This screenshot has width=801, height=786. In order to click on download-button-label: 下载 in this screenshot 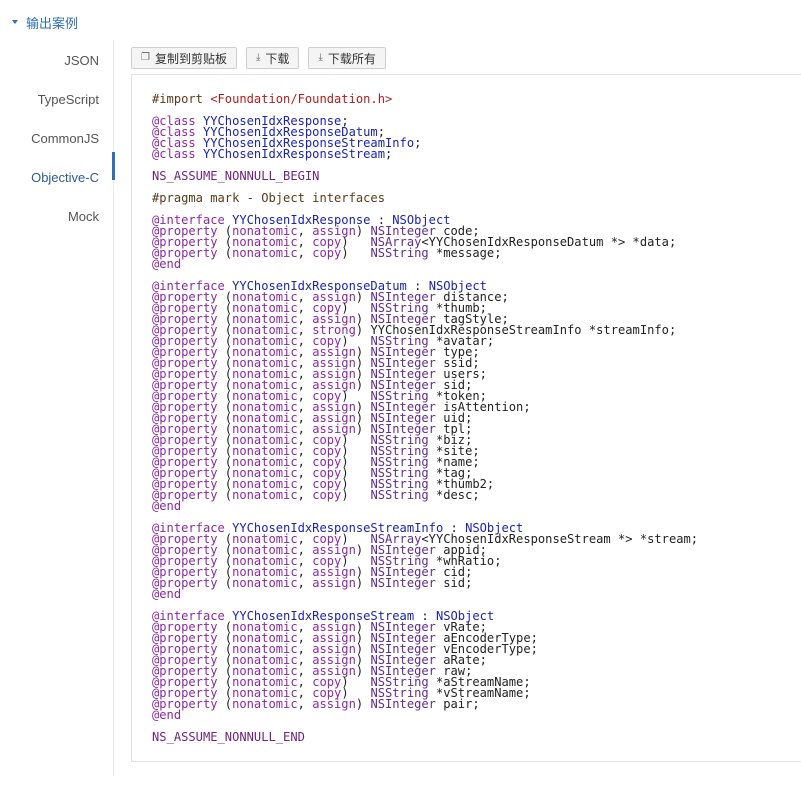, I will do `click(277, 58)`.